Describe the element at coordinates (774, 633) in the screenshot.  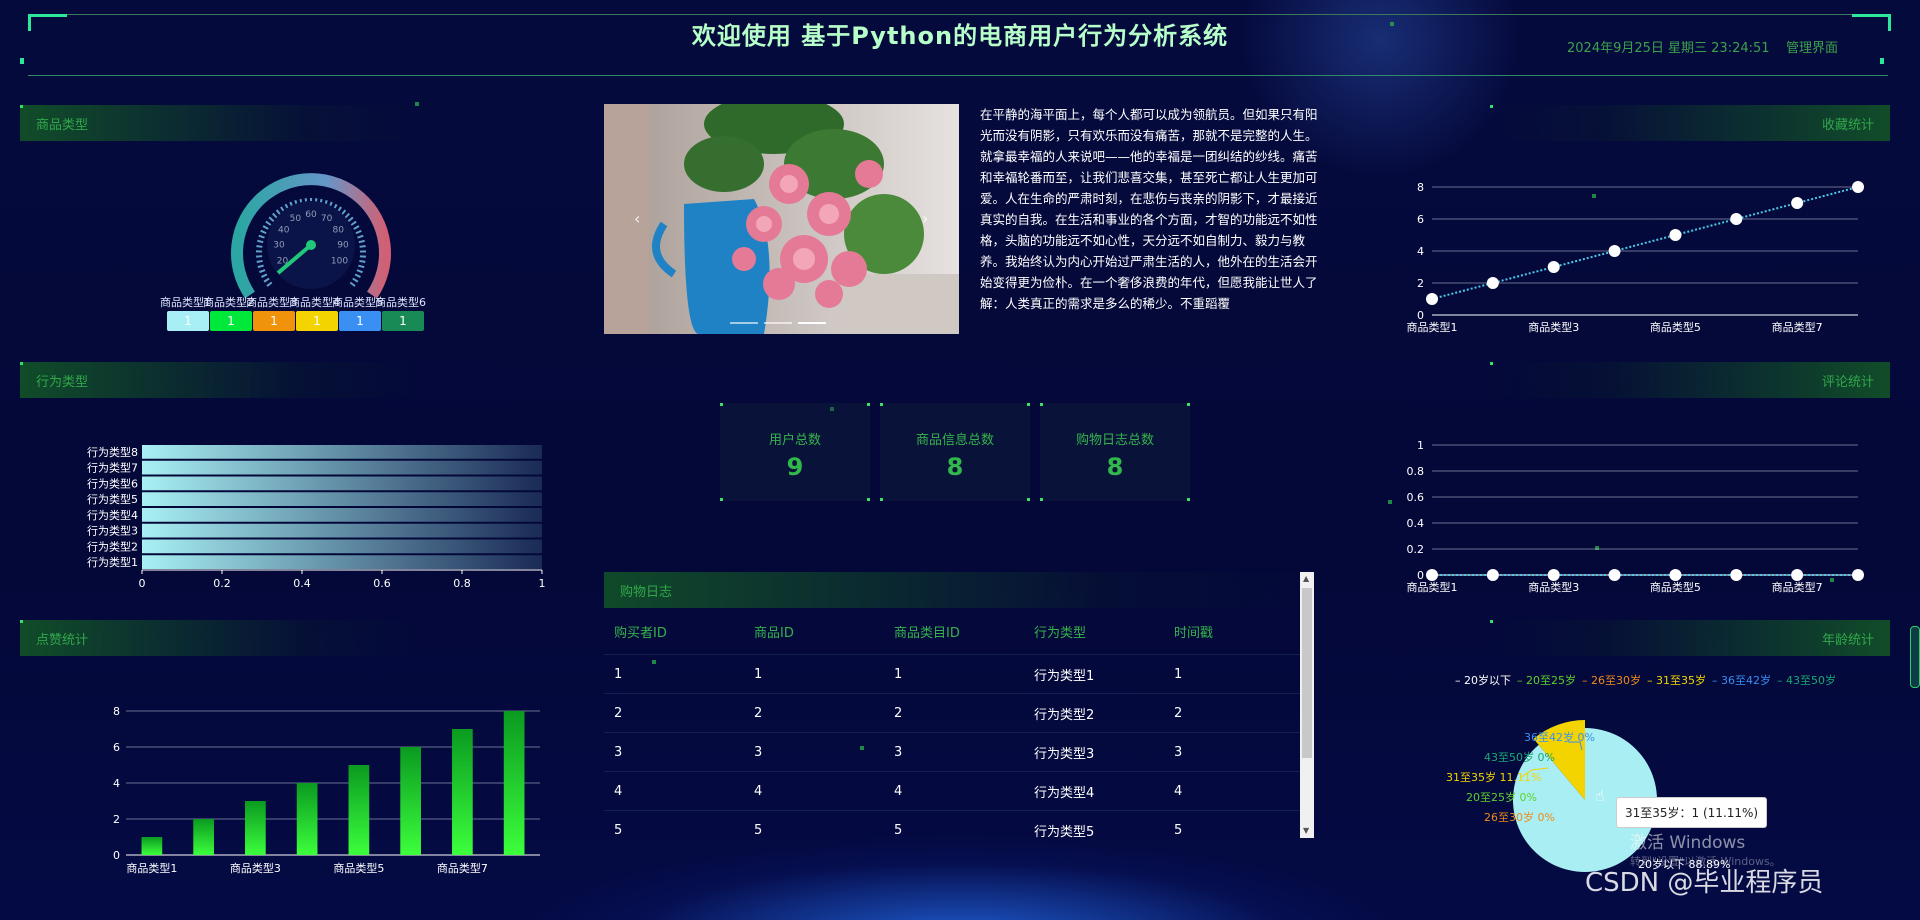
I see `table-column-header: 商品ID` at that location.